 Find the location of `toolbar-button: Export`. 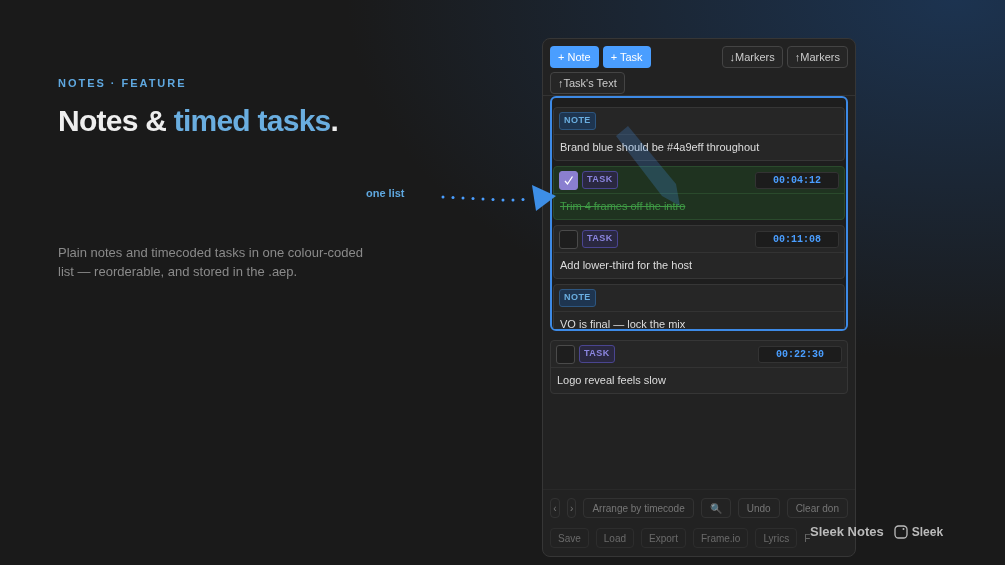

toolbar-button: Export is located at coordinates (663, 538).